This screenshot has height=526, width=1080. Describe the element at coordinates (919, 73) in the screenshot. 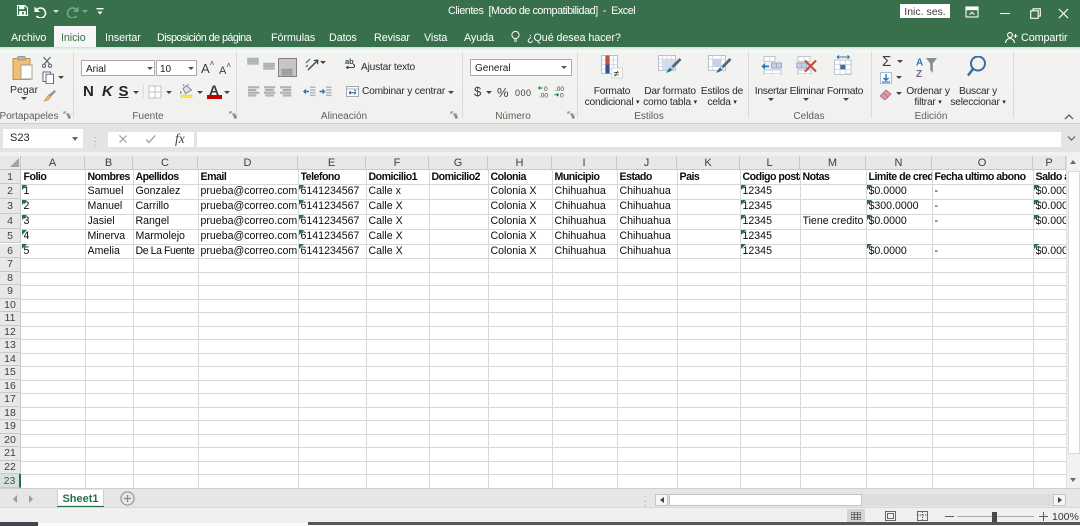

I see `svg-text: Z` at that location.